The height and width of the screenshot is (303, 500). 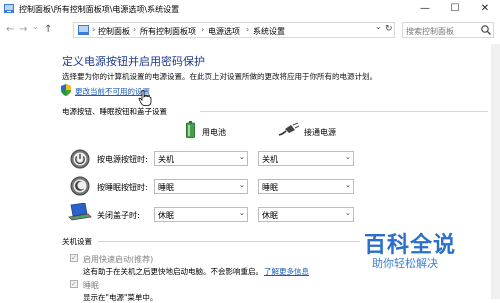 I want to click on battery-column-header: 用电池, so click(x=214, y=132).